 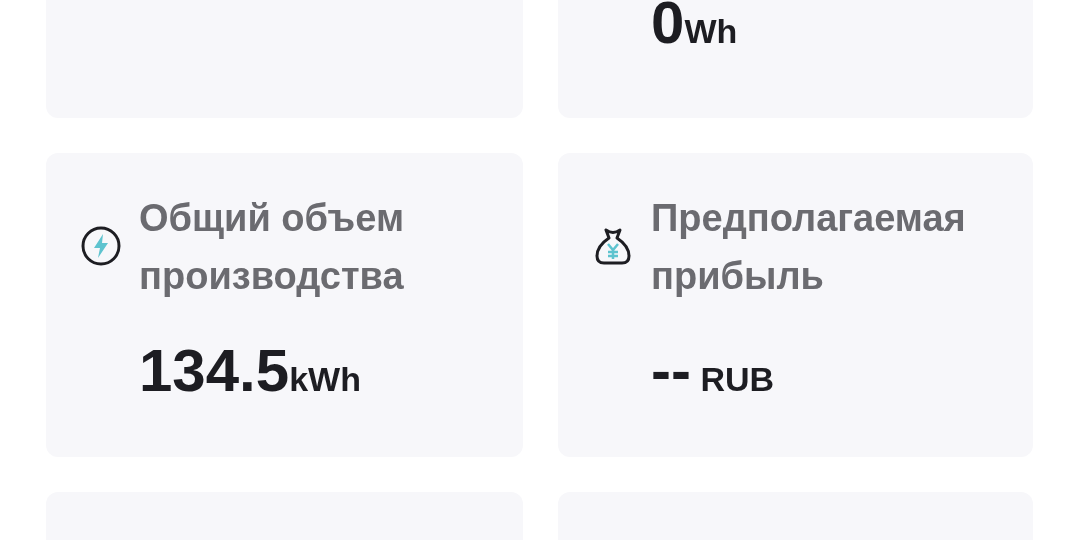 What do you see at coordinates (809, 247) in the screenshot?
I see `stat-title: Предполагаемая прибыль` at bounding box center [809, 247].